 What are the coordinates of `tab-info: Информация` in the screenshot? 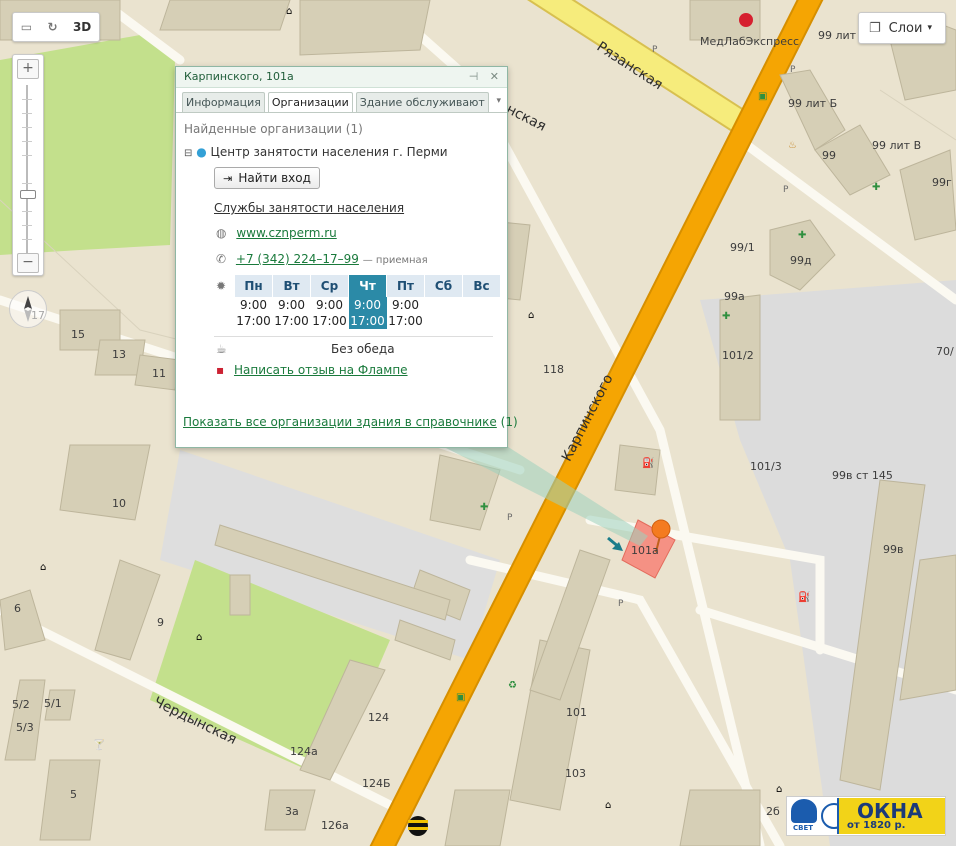 It's located at (223, 102).